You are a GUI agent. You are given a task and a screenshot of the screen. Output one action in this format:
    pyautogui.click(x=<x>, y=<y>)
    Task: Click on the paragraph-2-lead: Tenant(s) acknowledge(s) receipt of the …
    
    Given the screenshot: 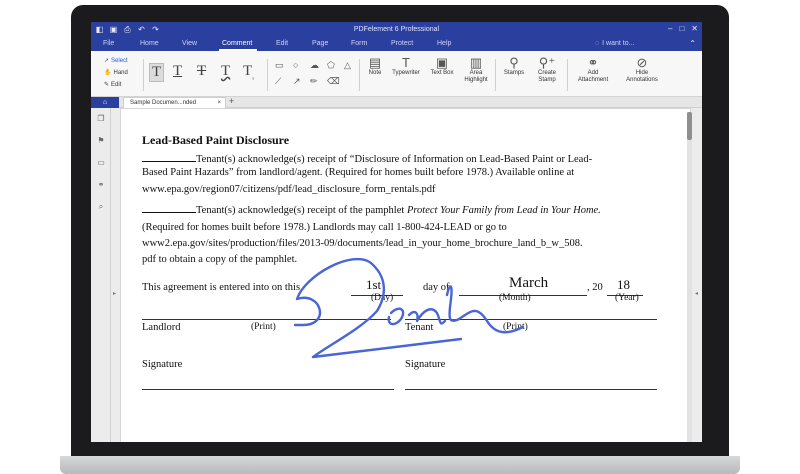 What is the action you would take?
    pyautogui.click(x=301, y=210)
    